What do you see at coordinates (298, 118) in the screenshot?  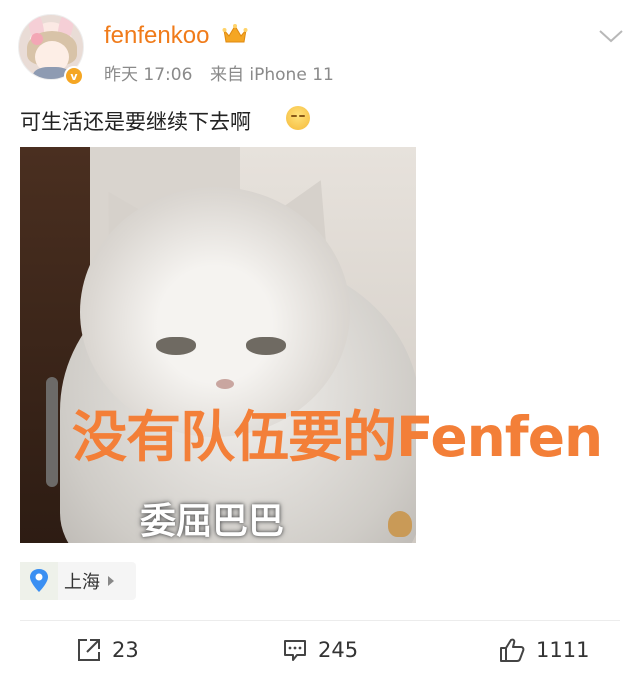 I see `smirk-emoji-icon` at bounding box center [298, 118].